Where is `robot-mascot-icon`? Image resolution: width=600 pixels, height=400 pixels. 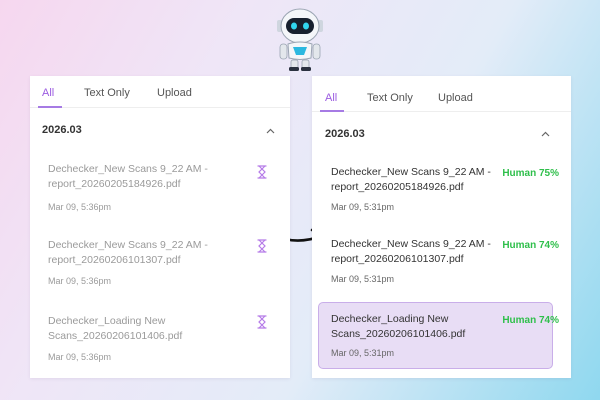 robot-mascot-icon is located at coordinates (300, 39).